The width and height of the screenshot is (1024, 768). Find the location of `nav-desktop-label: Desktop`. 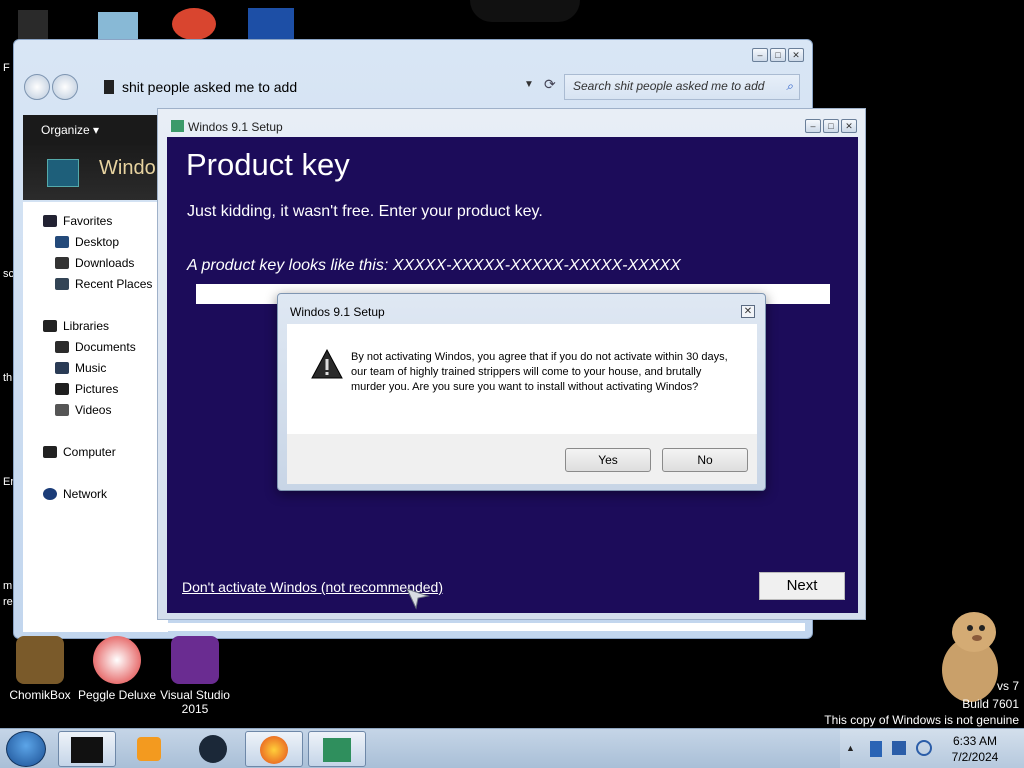

nav-desktop-label: Desktop is located at coordinates (97, 242).